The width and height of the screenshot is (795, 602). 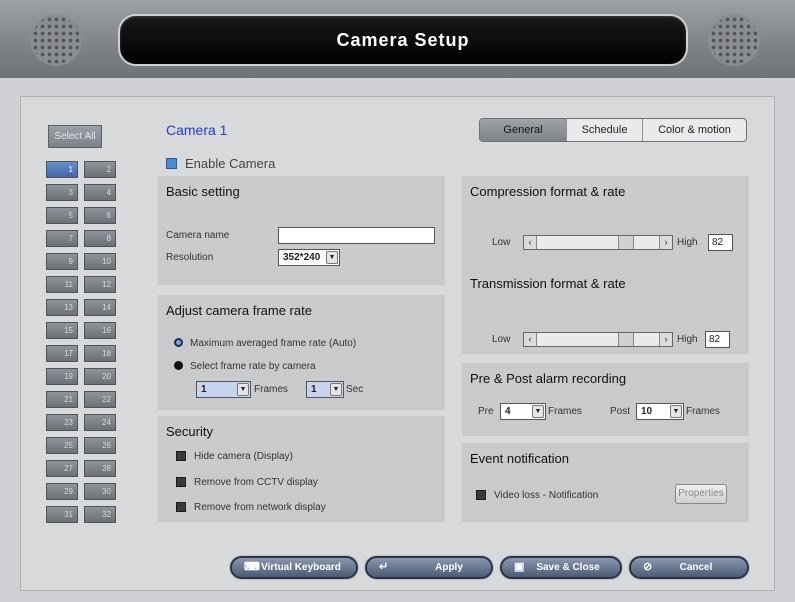 I want to click on checkbox-checked-icon, so click(x=171, y=163).